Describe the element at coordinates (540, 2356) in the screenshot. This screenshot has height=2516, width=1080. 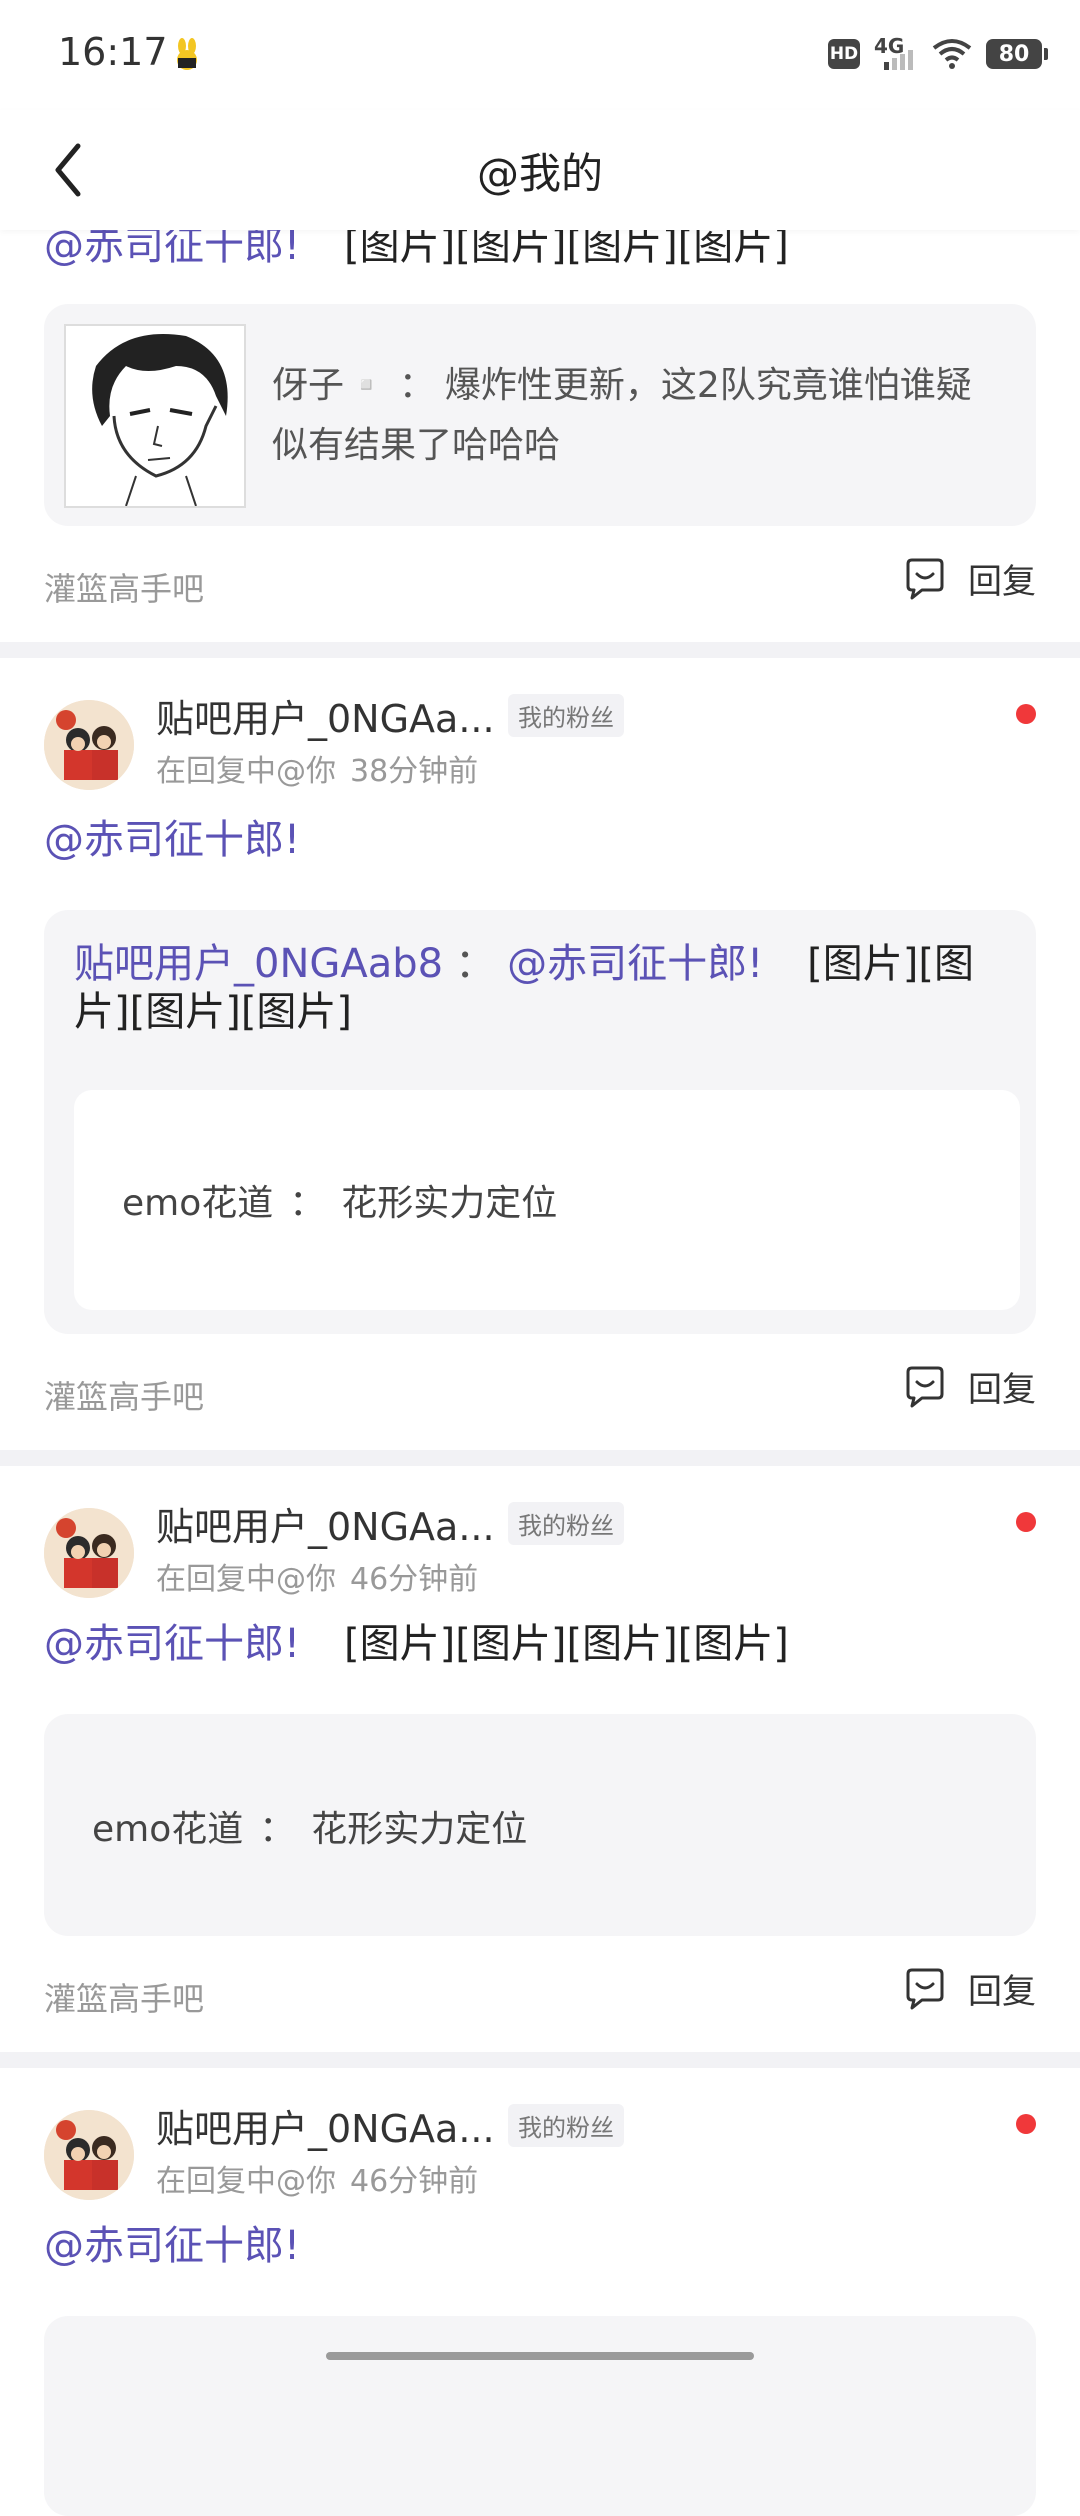
I see `home-indicator` at that location.